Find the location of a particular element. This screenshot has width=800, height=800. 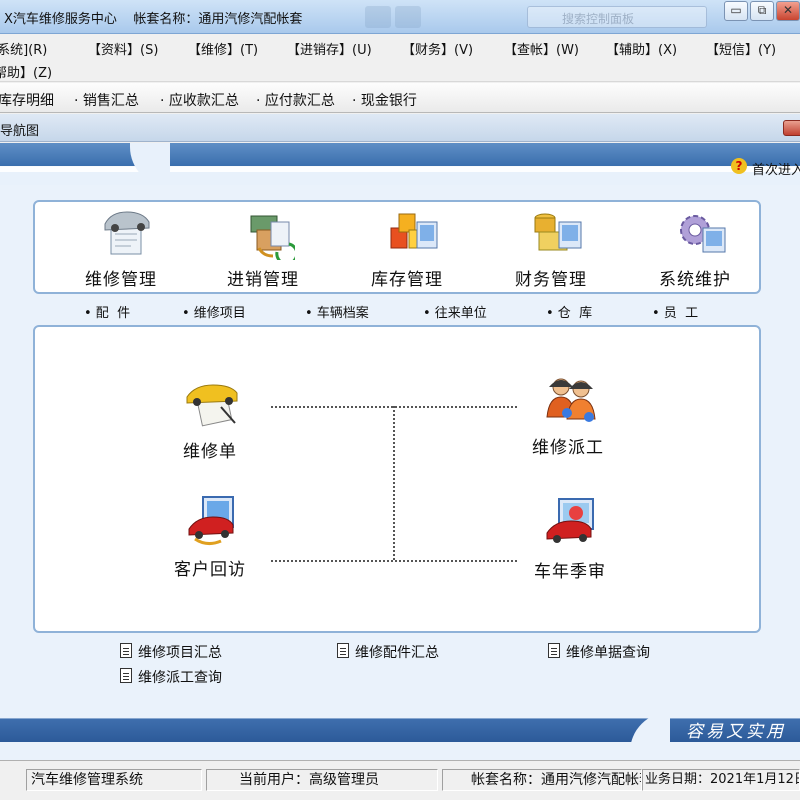

search-placeholder: 搜索控制面板 is located at coordinates (598, 19).